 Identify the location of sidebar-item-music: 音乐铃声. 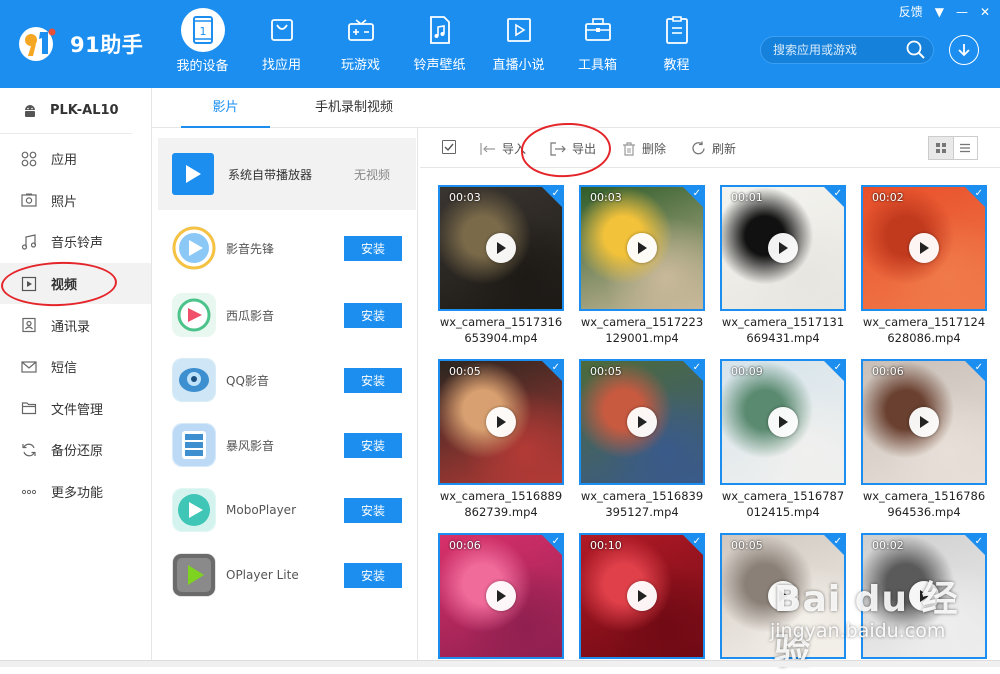
(75, 242).